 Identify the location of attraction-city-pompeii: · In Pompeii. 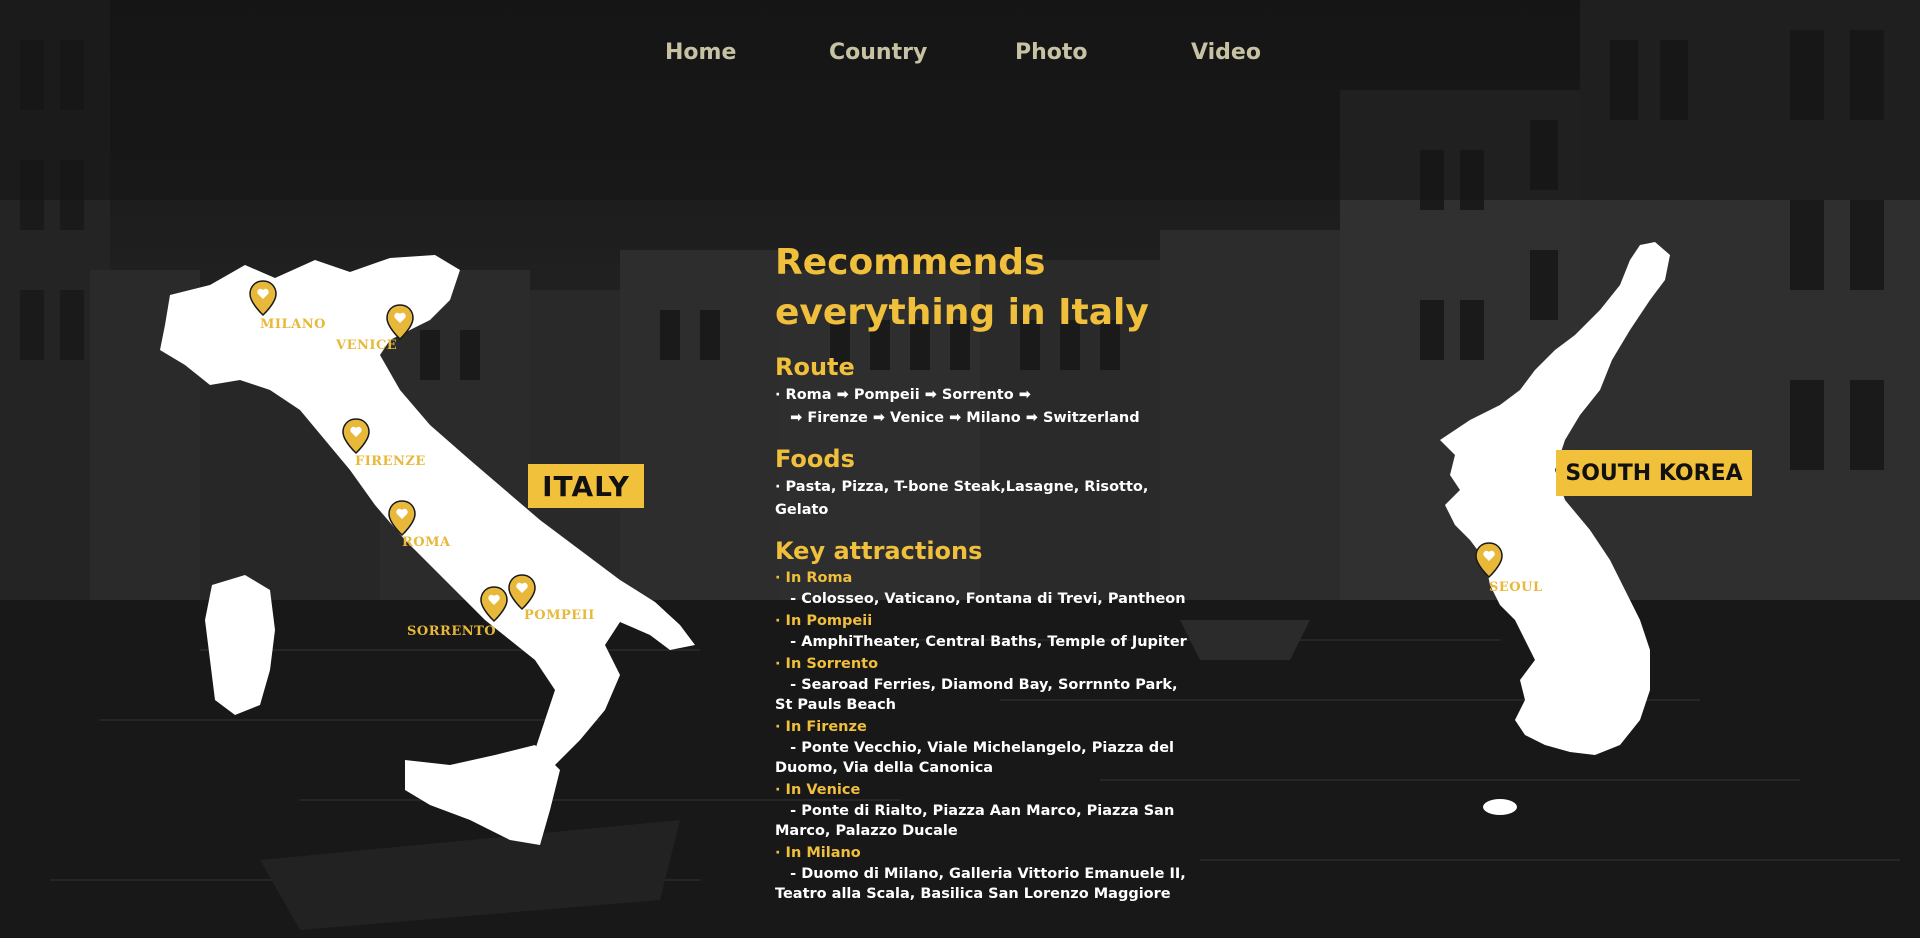
(824, 621).